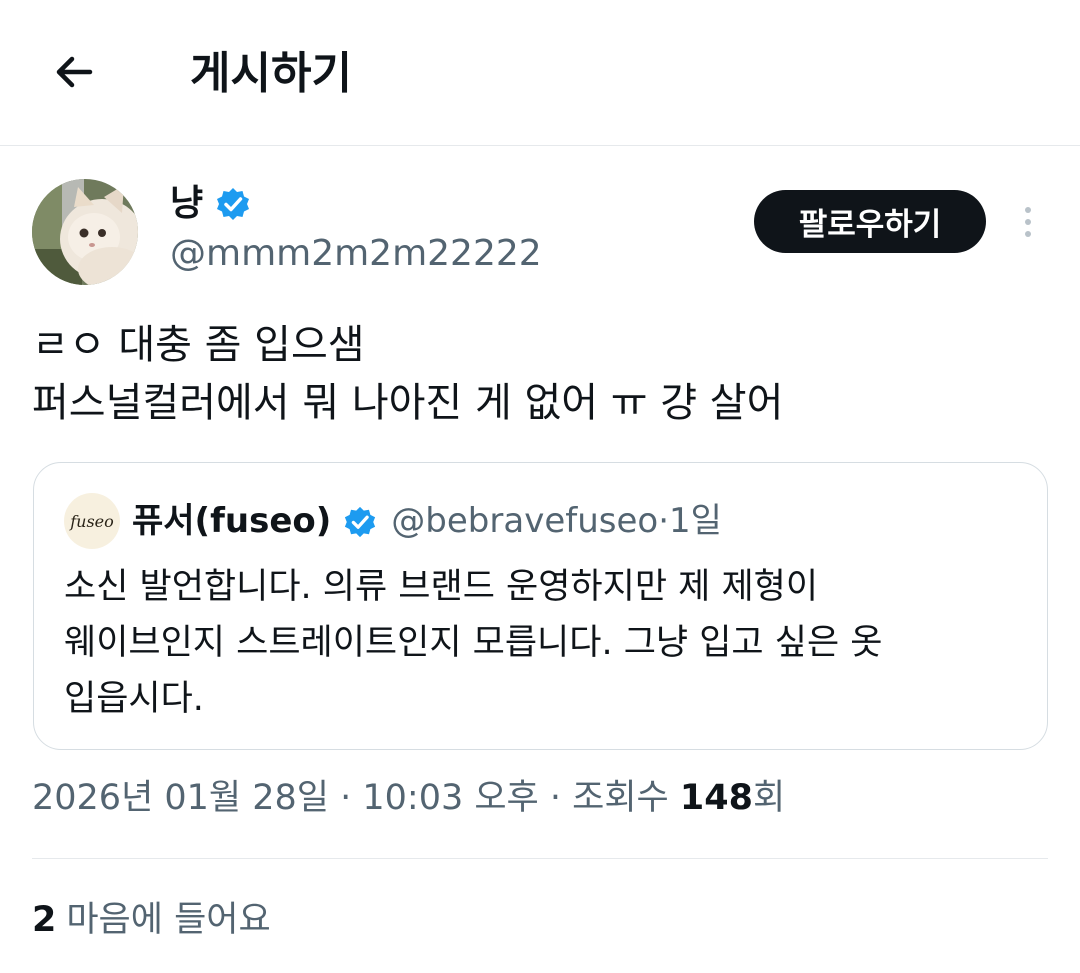  Describe the element at coordinates (356, 798) in the screenshot. I see `timestamp: 2026년 01월 28일 · 10:03 오후 · 조회수` at that location.